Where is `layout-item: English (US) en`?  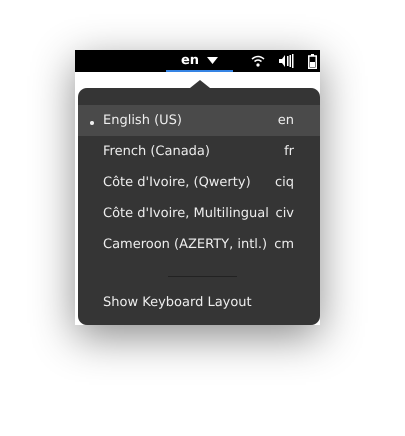
layout-item: English (US) en is located at coordinates (199, 120).